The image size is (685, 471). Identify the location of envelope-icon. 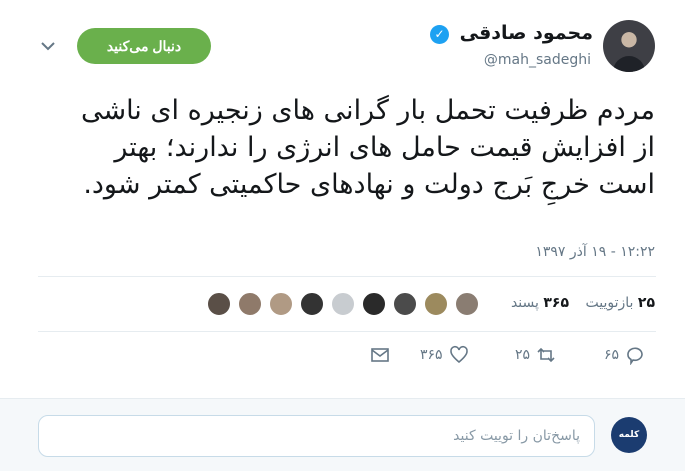
(380, 355).